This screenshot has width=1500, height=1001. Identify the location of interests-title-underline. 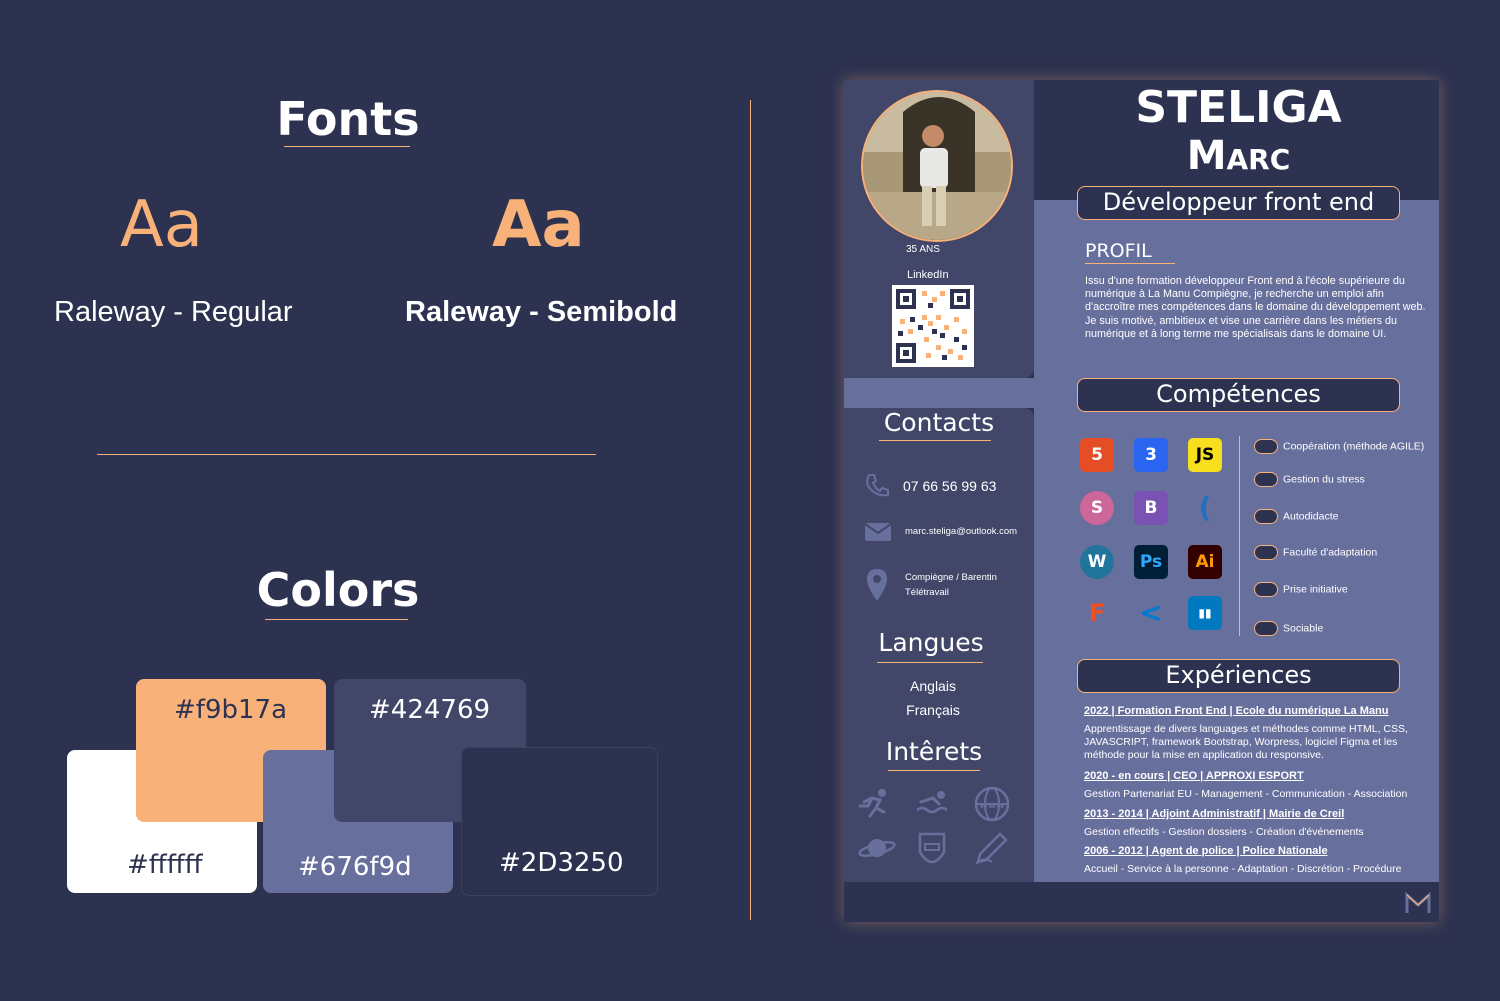
(934, 770).